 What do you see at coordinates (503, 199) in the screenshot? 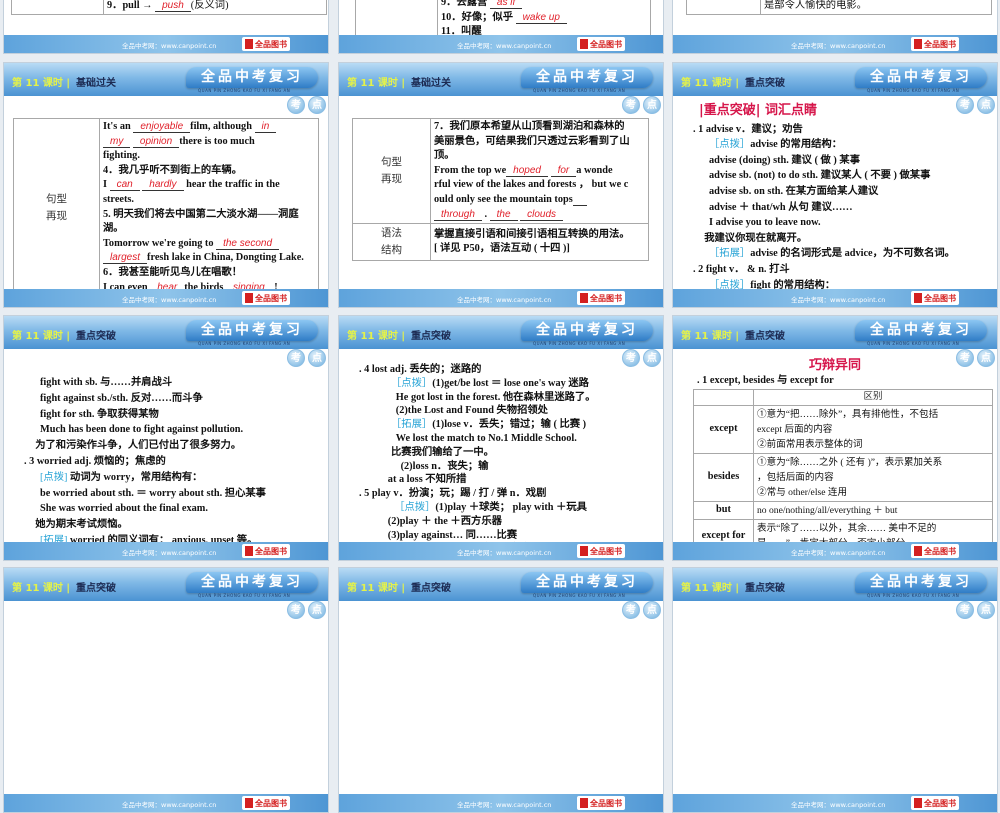
I see `text-segment: ould only see the mountain tops` at bounding box center [503, 199].